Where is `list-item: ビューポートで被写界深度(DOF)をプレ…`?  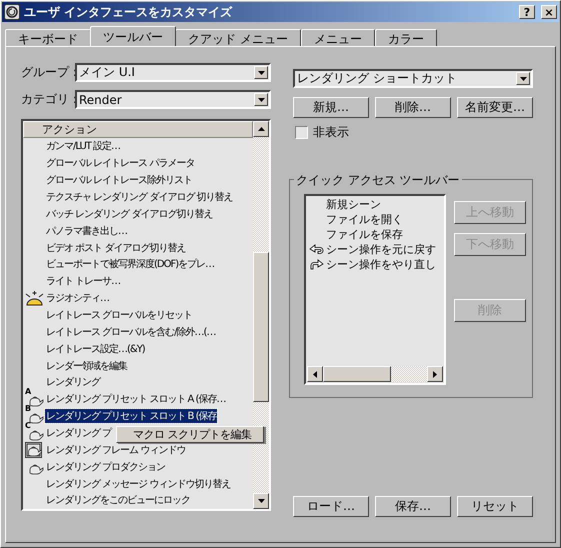 list-item: ビューポートで被写界深度(DOF)をプレ… is located at coordinates (130, 264).